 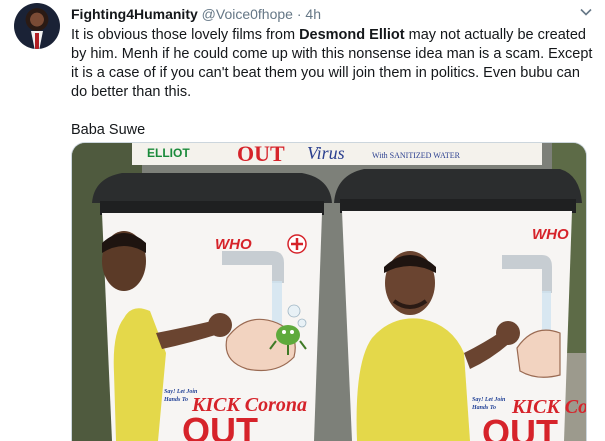 I want to click on handle: @Voice0fhope, so click(x=247, y=14).